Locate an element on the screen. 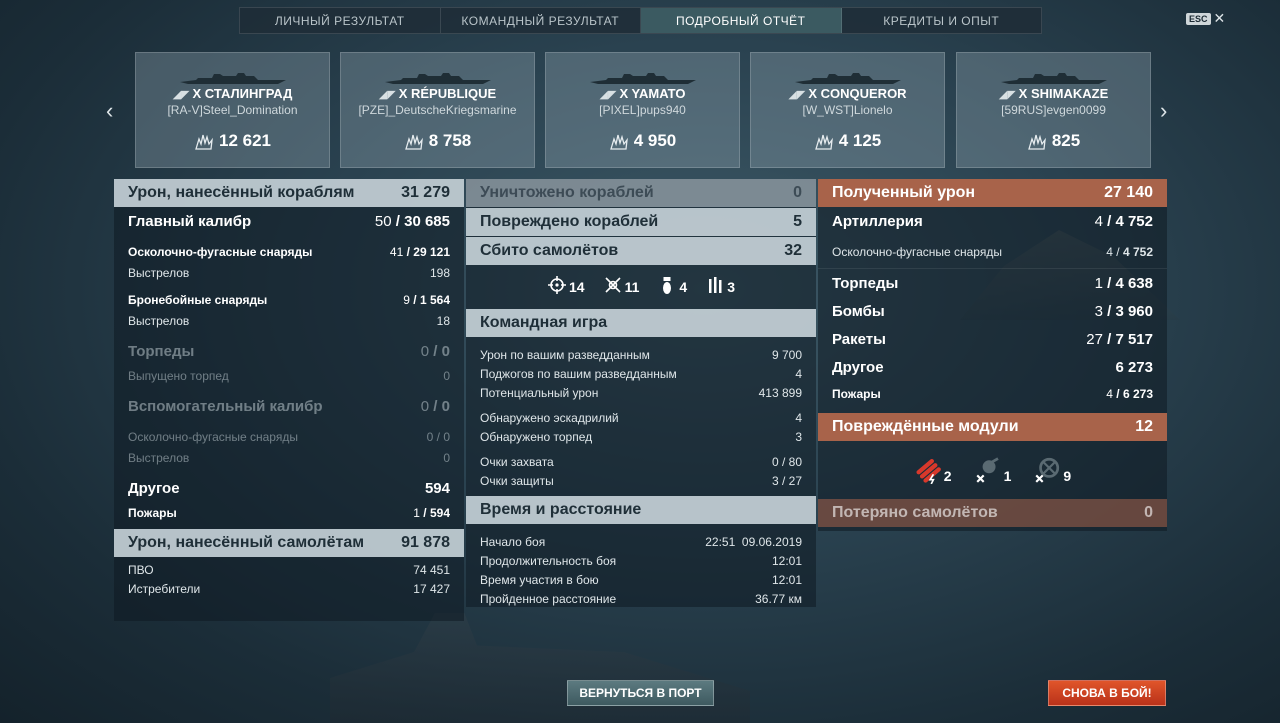 The width and height of the screenshot is (1280, 723). ship-damage: 4 125 is located at coordinates (847, 141).